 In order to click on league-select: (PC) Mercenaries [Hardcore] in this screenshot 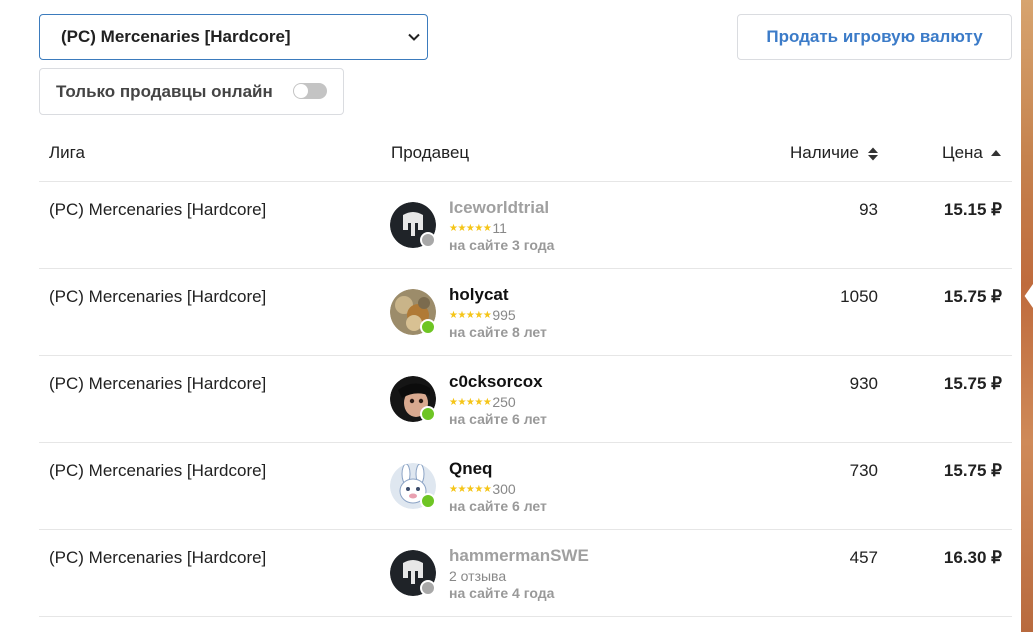, I will do `click(233, 37)`.